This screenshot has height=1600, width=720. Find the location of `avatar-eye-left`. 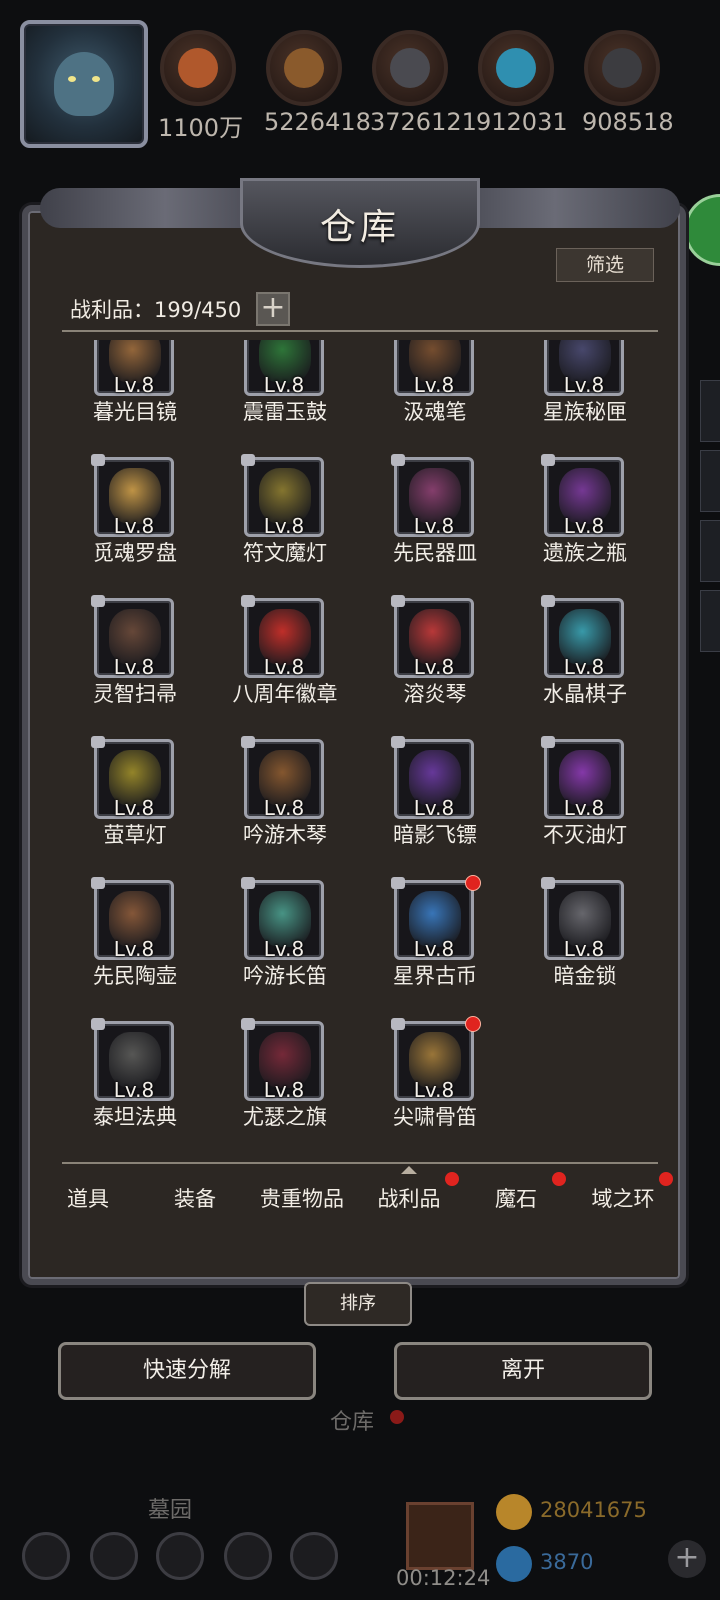

avatar-eye-left is located at coordinates (72, 79).